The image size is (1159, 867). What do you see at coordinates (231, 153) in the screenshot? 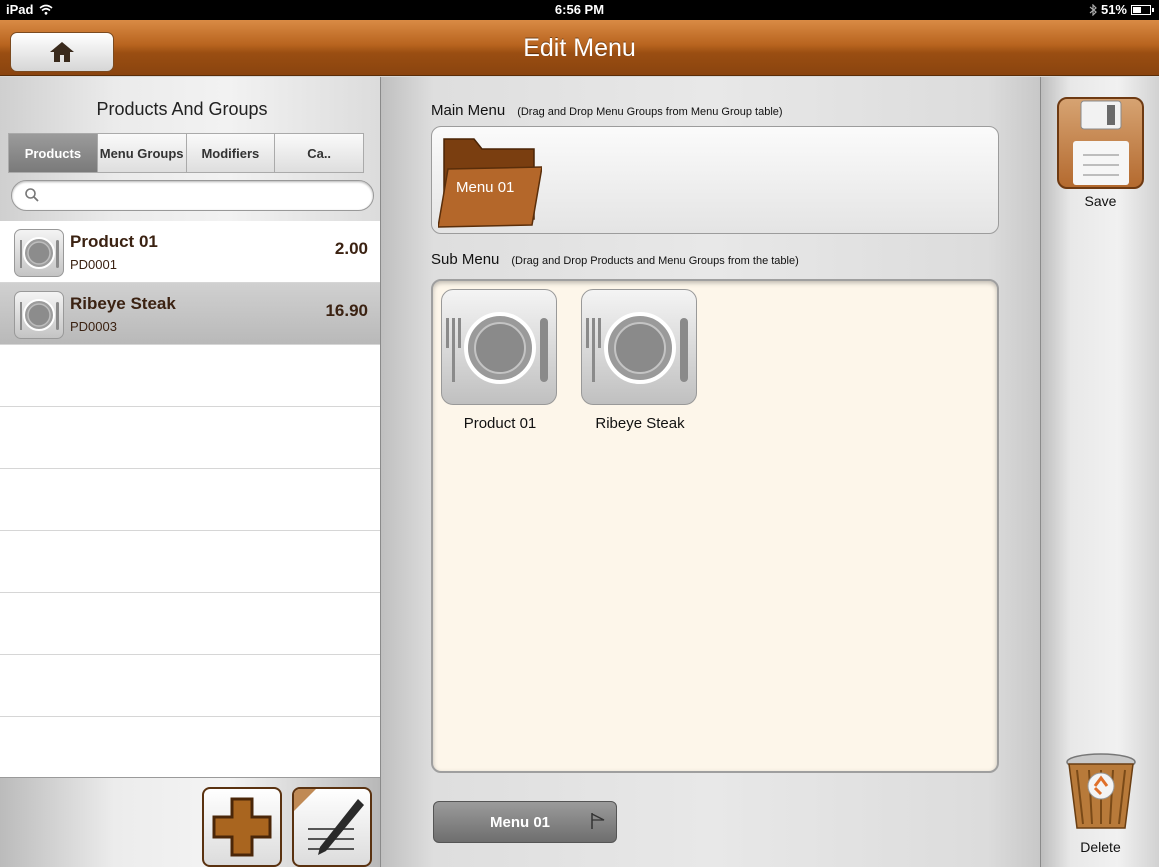
I see `tab-modifiers: Modifiers` at bounding box center [231, 153].